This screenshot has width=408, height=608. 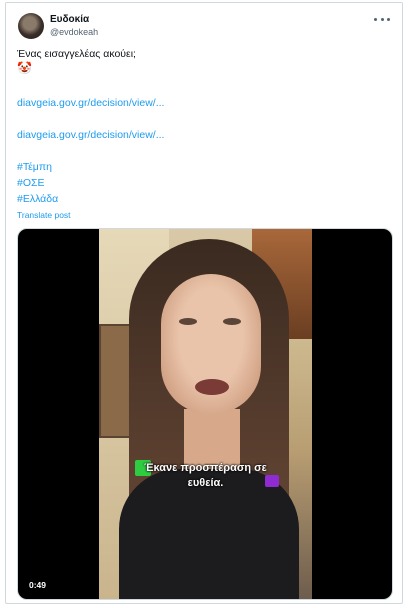 I want to click on avatar, so click(x=31, y=26).